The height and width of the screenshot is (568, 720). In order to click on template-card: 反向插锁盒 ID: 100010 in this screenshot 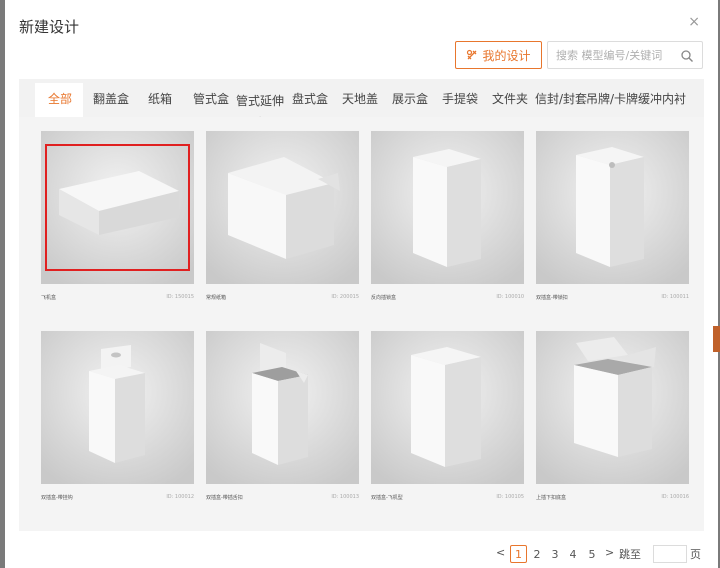, I will do `click(447, 220)`.